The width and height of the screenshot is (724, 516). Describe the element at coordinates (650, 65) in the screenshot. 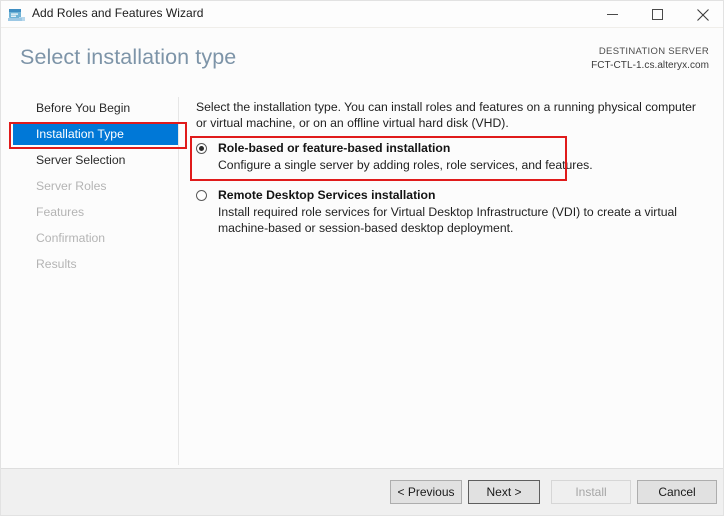

I see `destination-server-name: FCT-CTL-1.cs.alteryx.com` at that location.